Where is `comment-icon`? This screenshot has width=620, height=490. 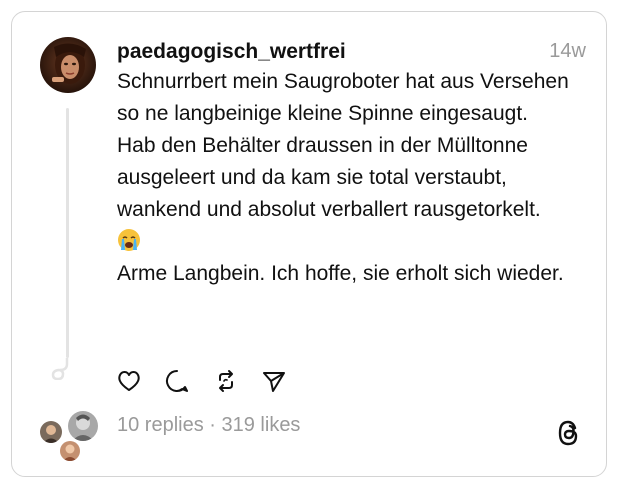 comment-icon is located at coordinates (177, 381).